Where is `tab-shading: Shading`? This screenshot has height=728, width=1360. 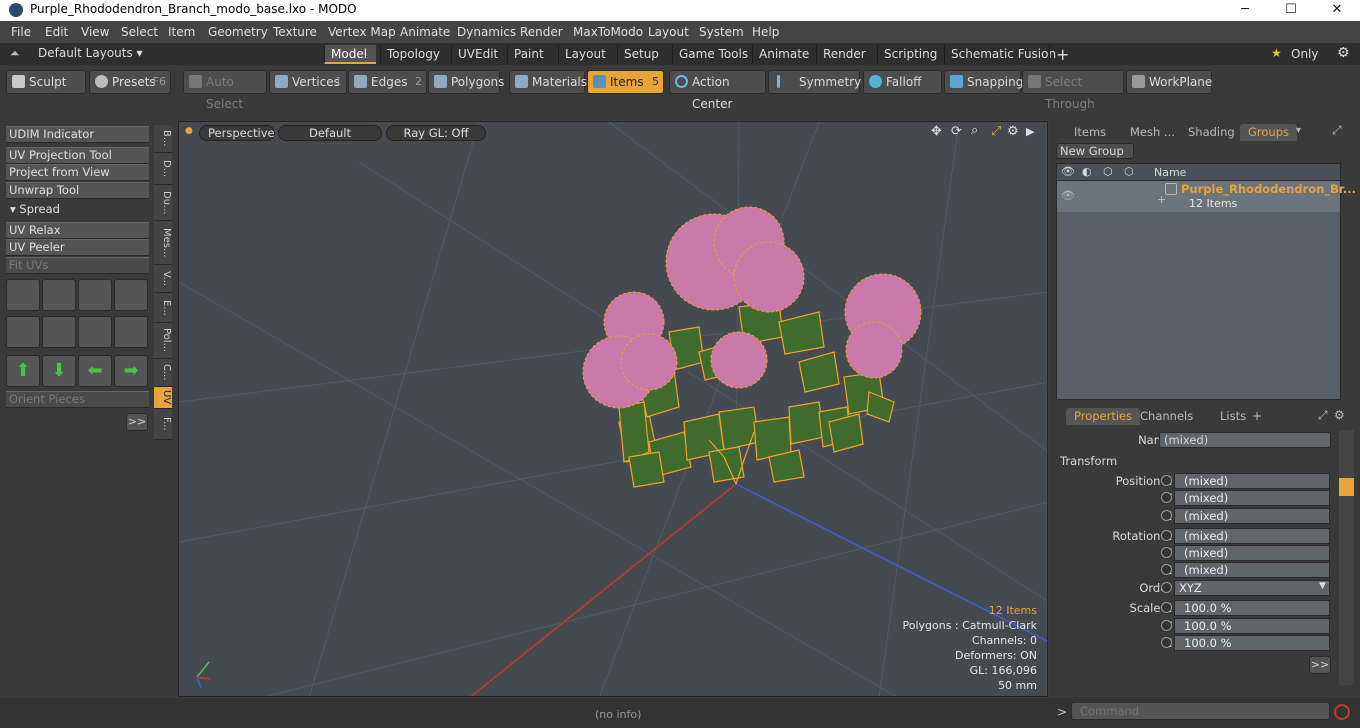
tab-shading: Shading is located at coordinates (1211, 132).